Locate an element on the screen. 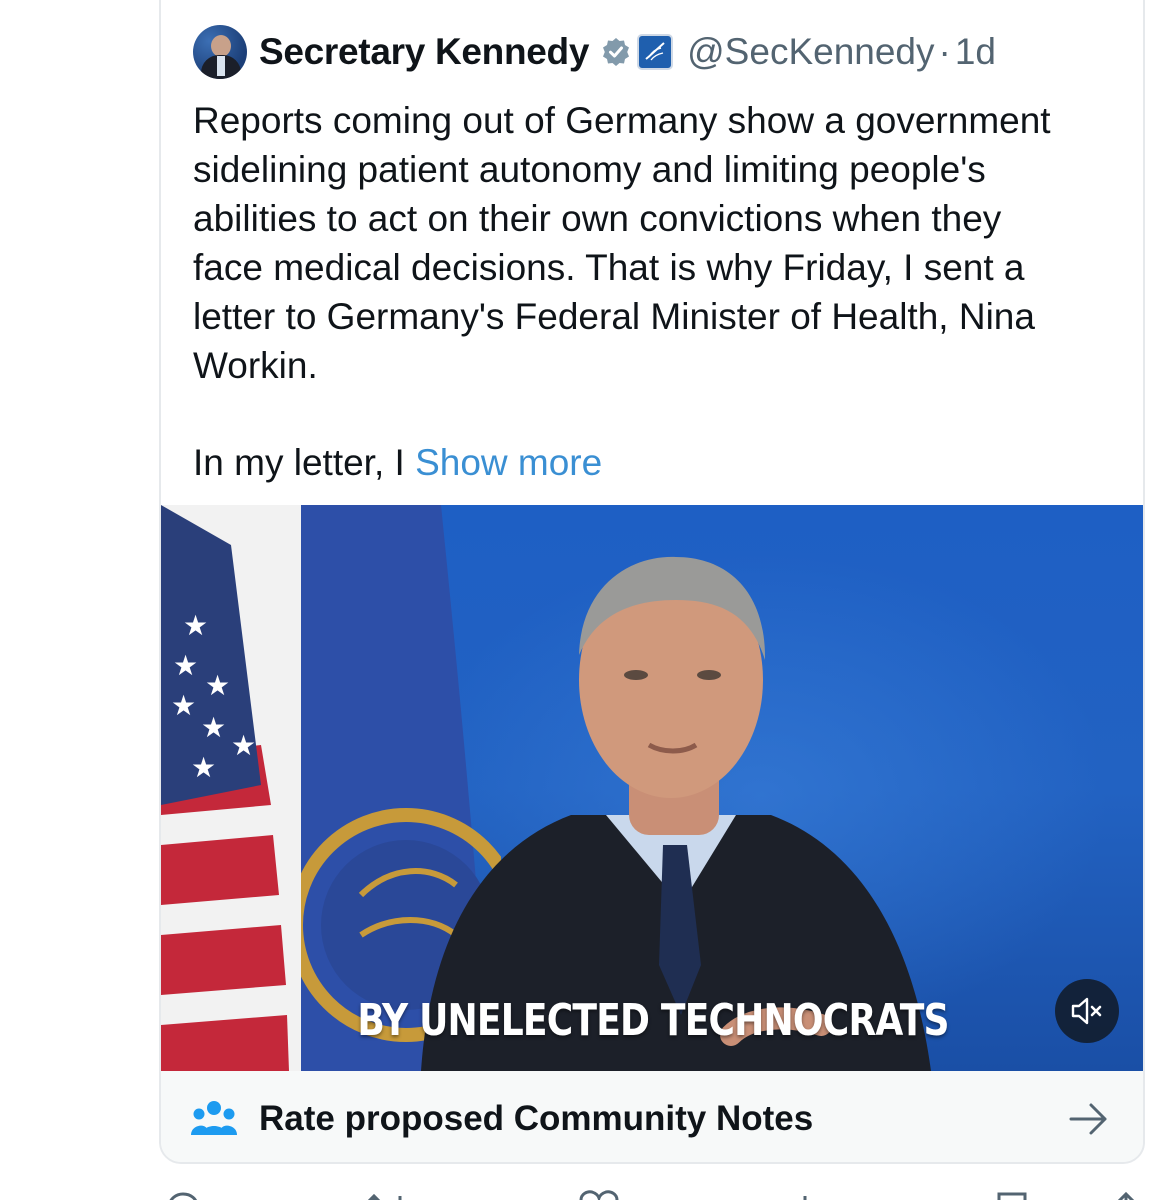  bookmark-icon is located at coordinates (1012, 1194).